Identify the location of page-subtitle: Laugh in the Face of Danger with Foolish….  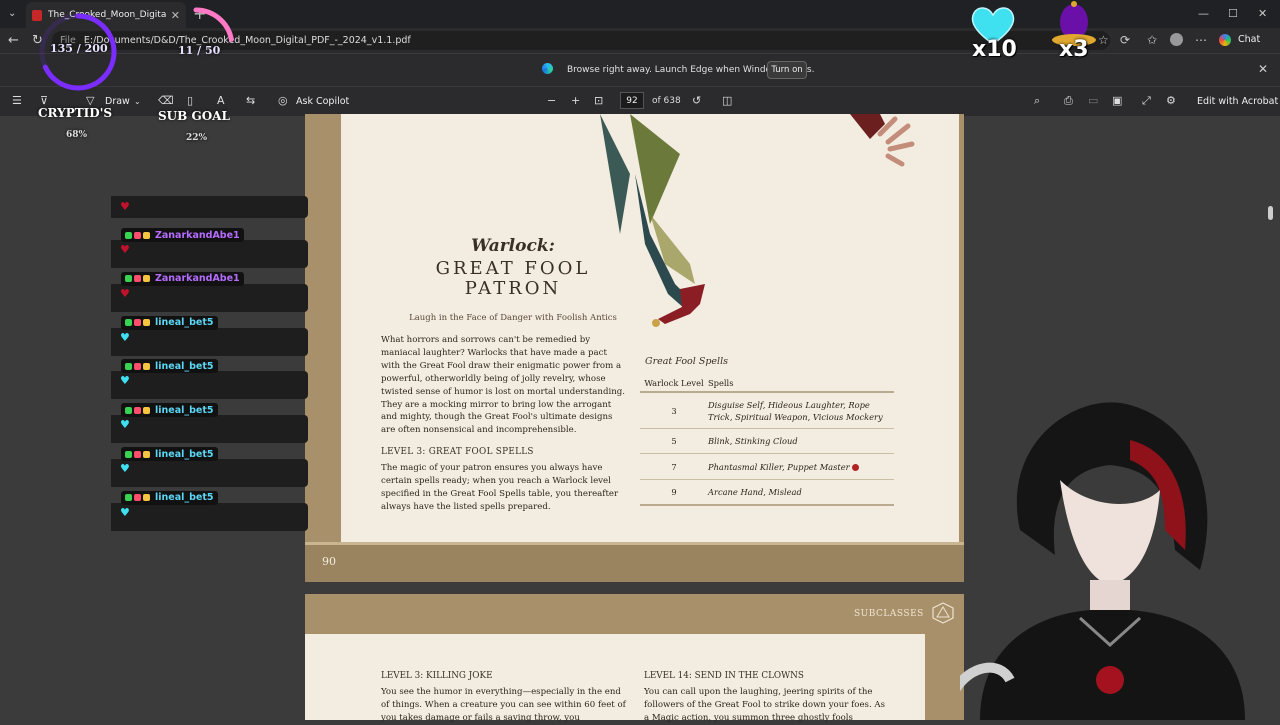
(513, 318).